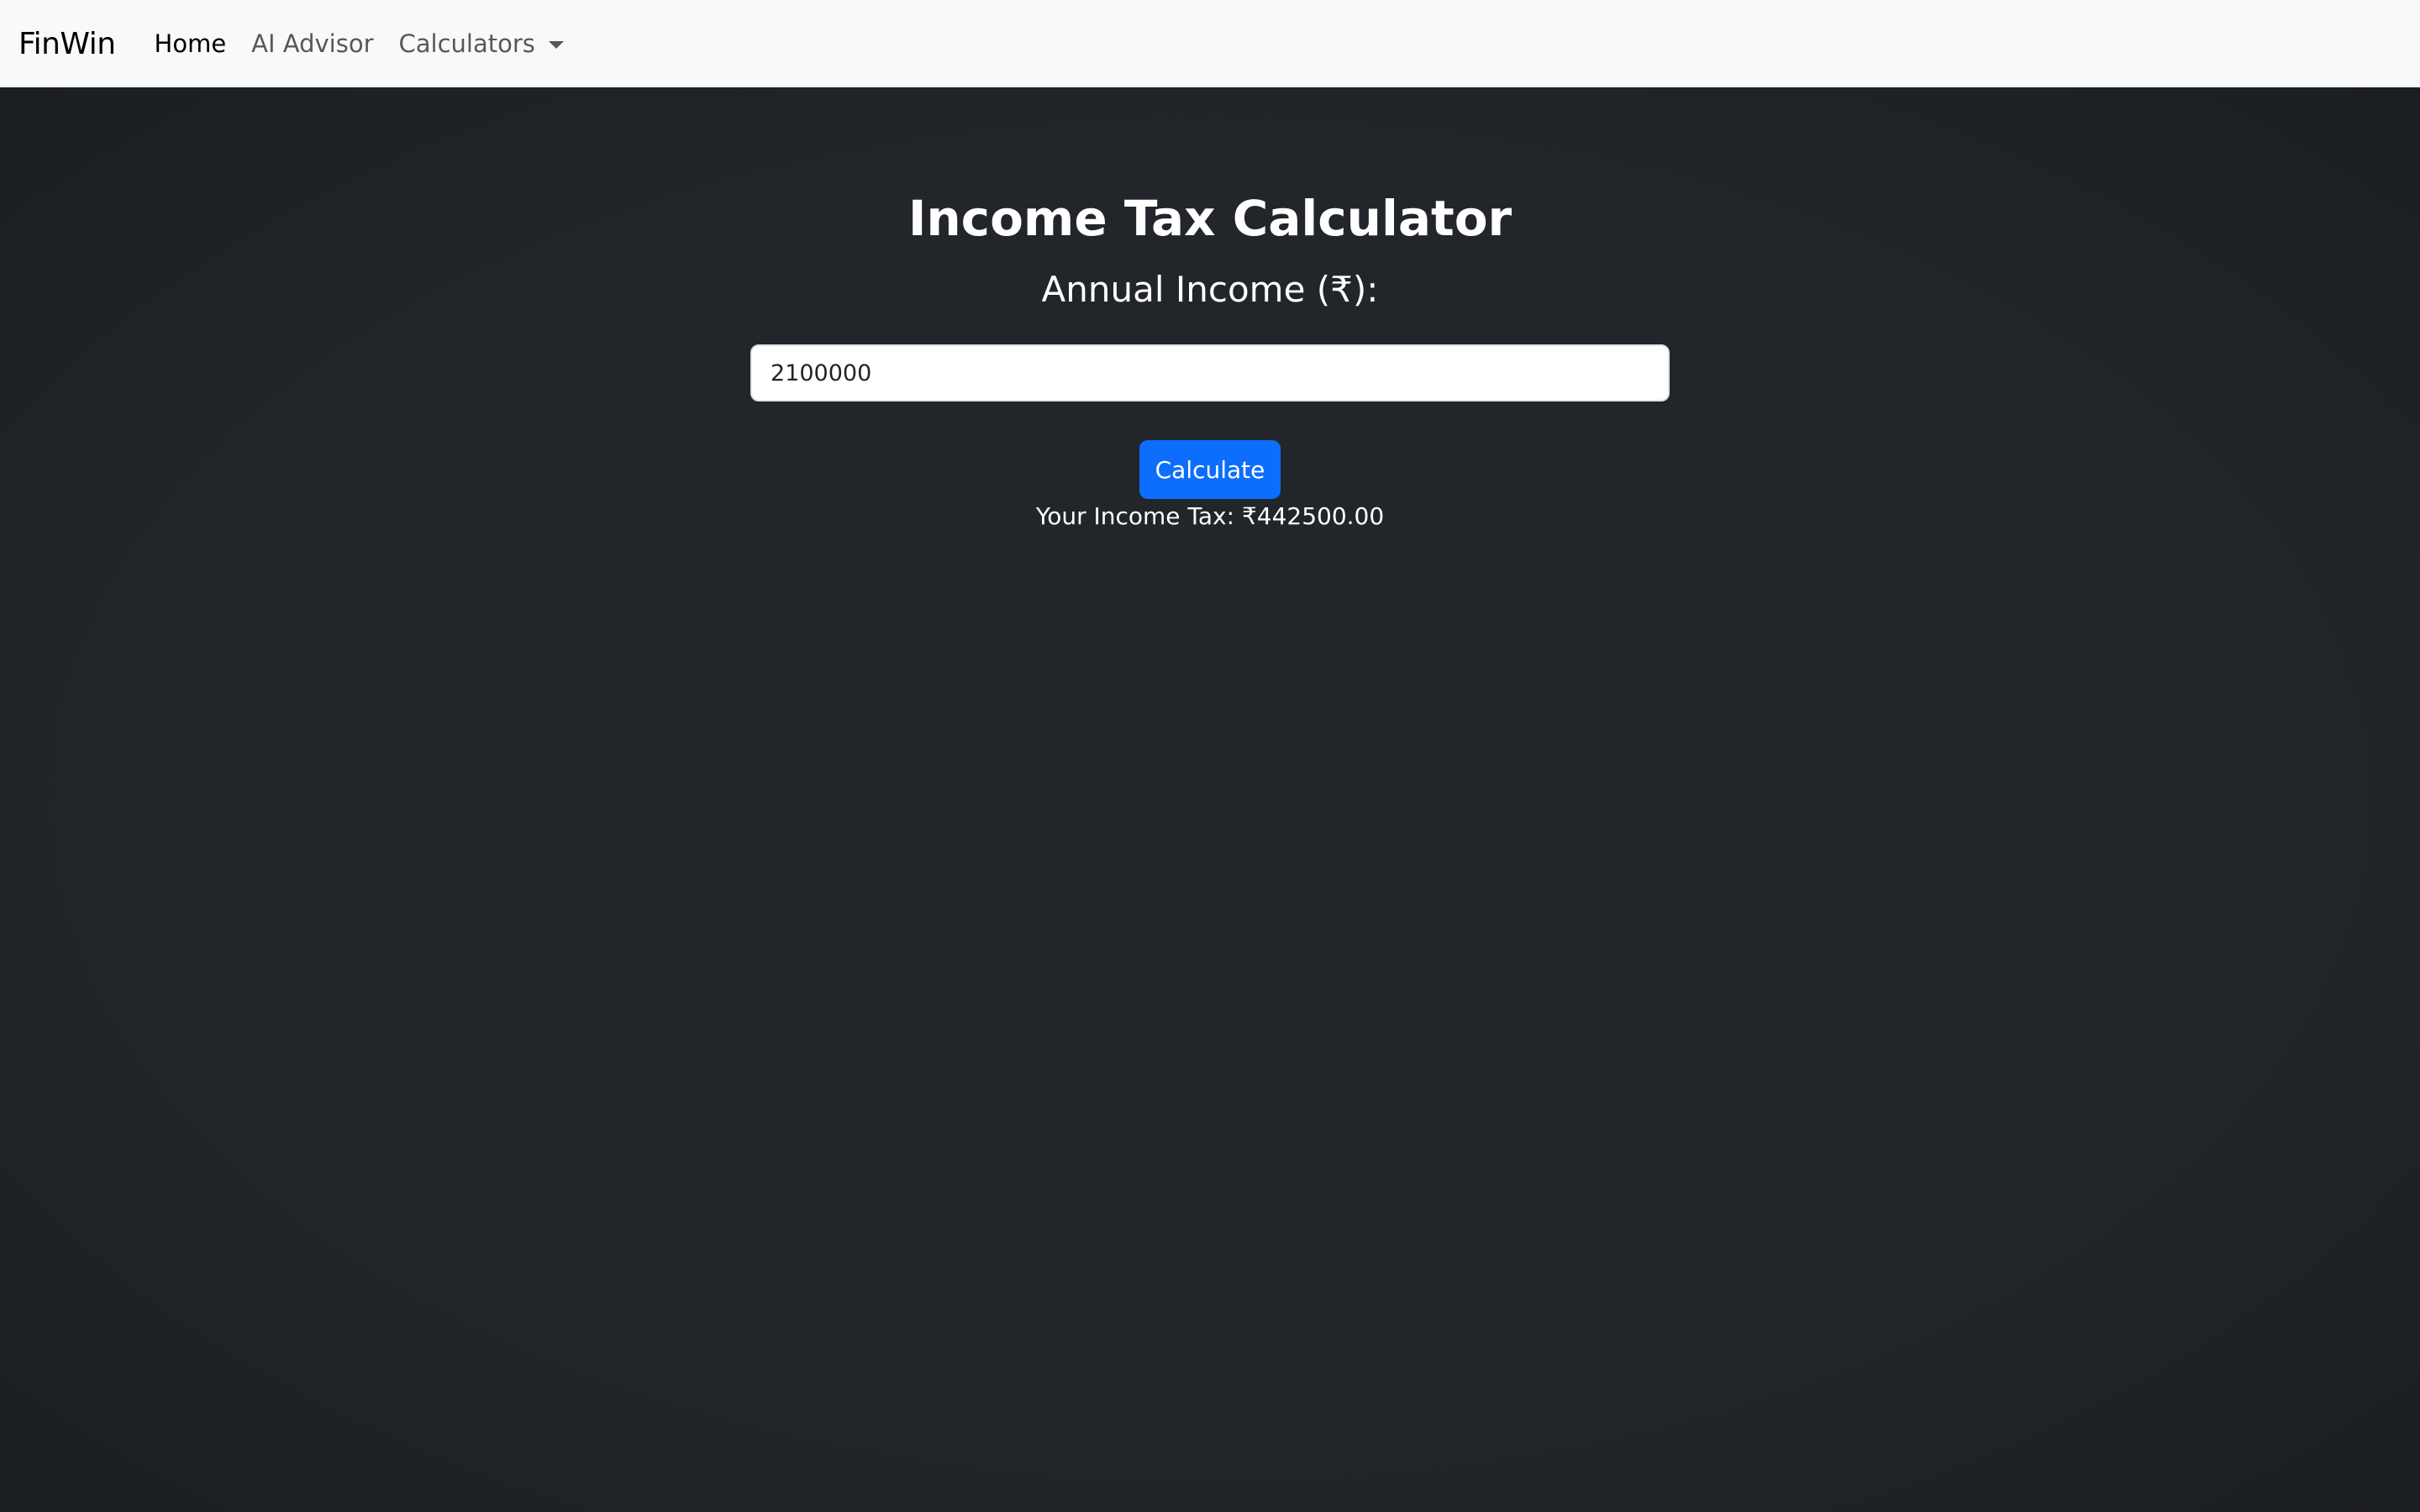 The image size is (2420, 1512). What do you see at coordinates (1210, 373) in the screenshot?
I see `annual-income-input` at bounding box center [1210, 373].